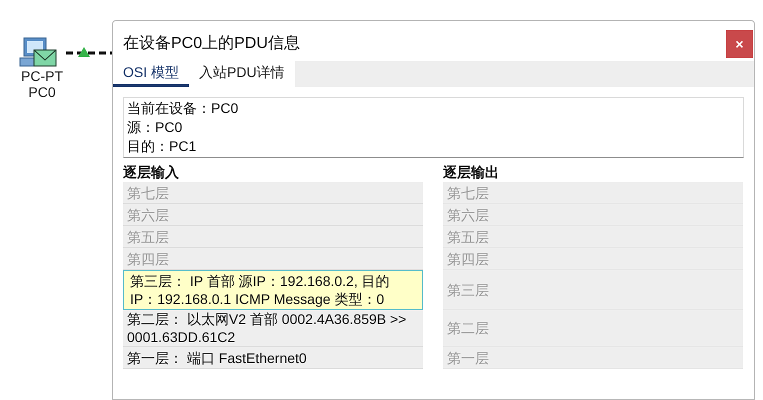  I want to click on device-name-label: PC0, so click(42, 92).